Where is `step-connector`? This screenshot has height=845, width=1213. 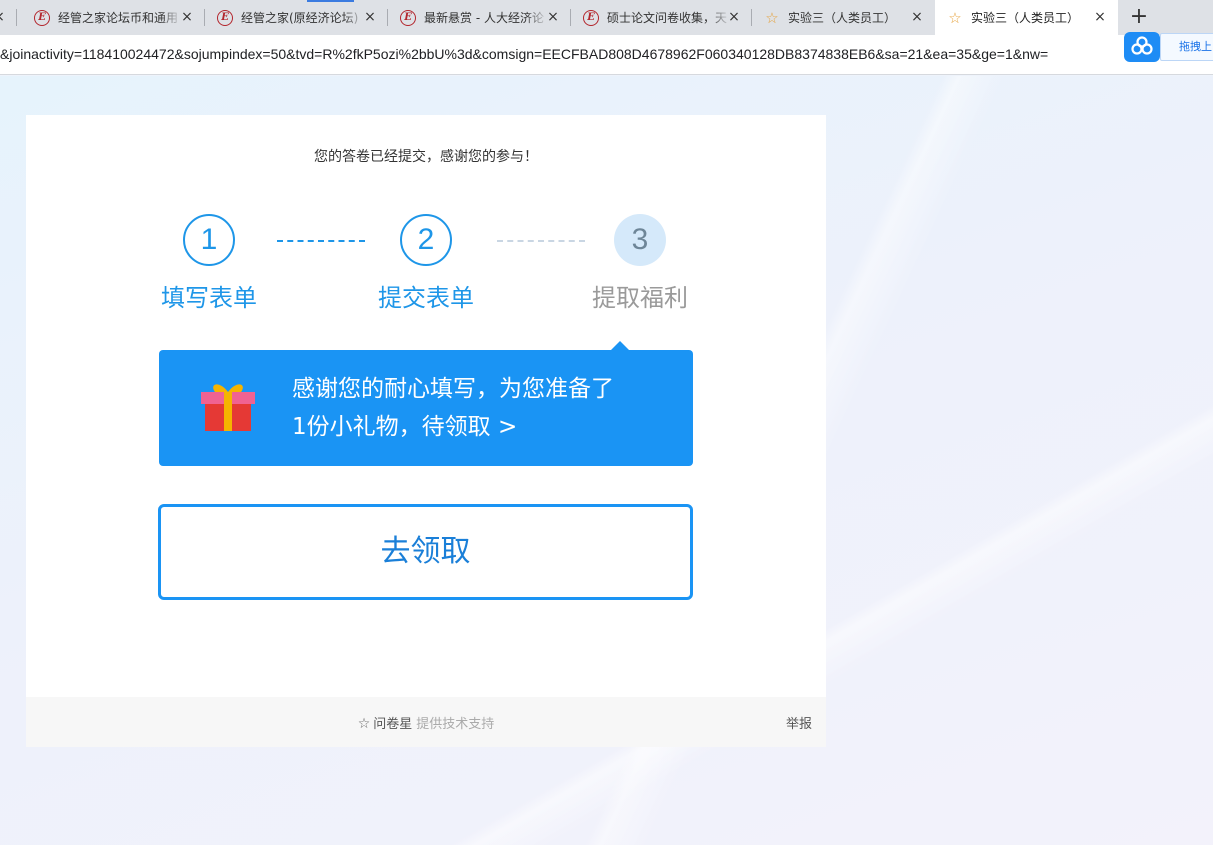
step-connector is located at coordinates (321, 241).